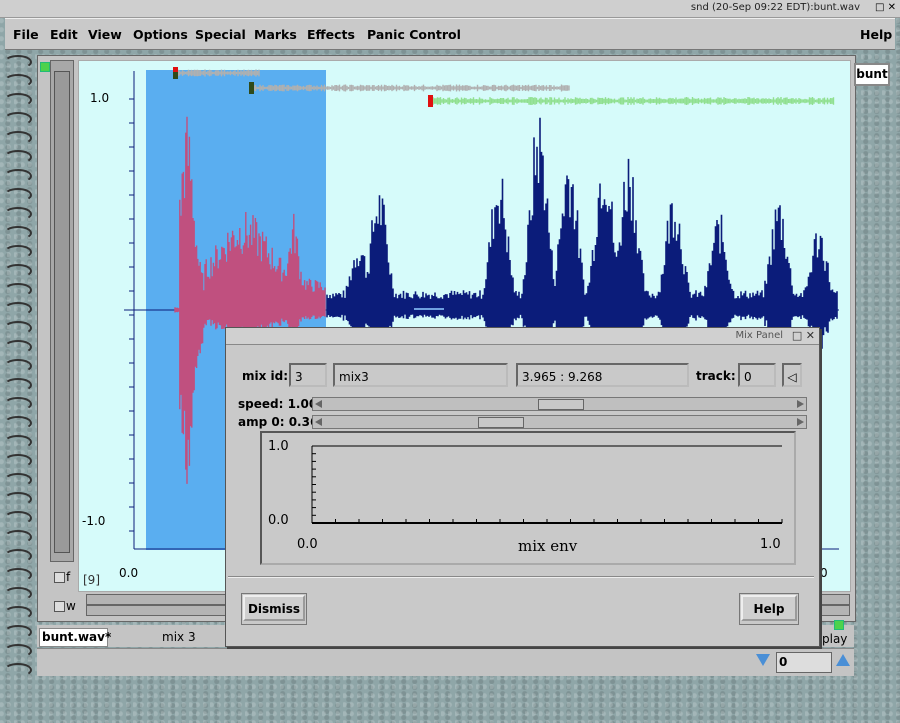 Image resolution: width=900 pixels, height=723 pixels. I want to click on menu-file: File, so click(26, 34).